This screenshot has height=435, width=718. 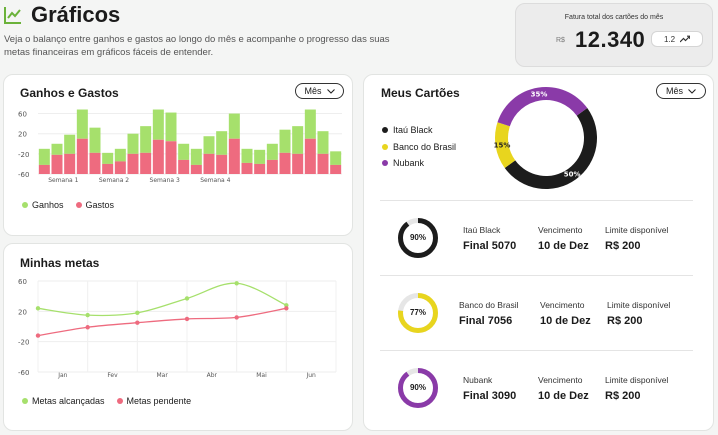 What do you see at coordinates (539, 95) in the screenshot?
I see `donut-slice-label: 35%` at bounding box center [539, 95].